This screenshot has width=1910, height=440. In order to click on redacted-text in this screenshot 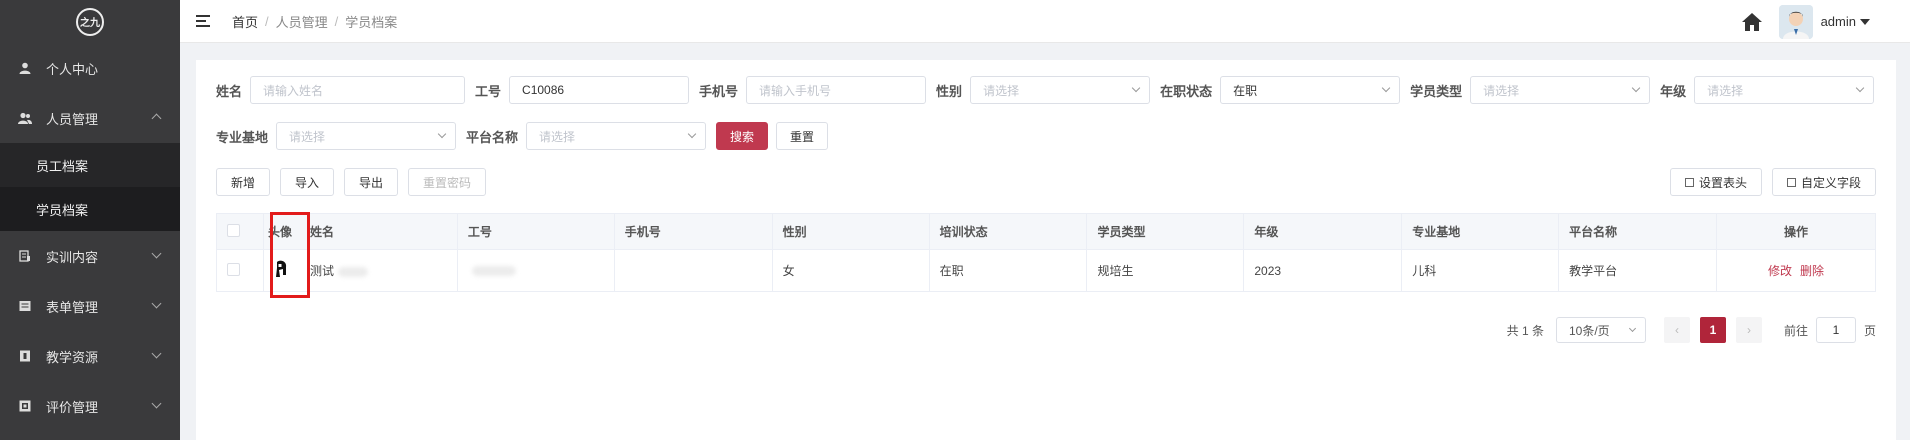, I will do `click(352, 271)`.